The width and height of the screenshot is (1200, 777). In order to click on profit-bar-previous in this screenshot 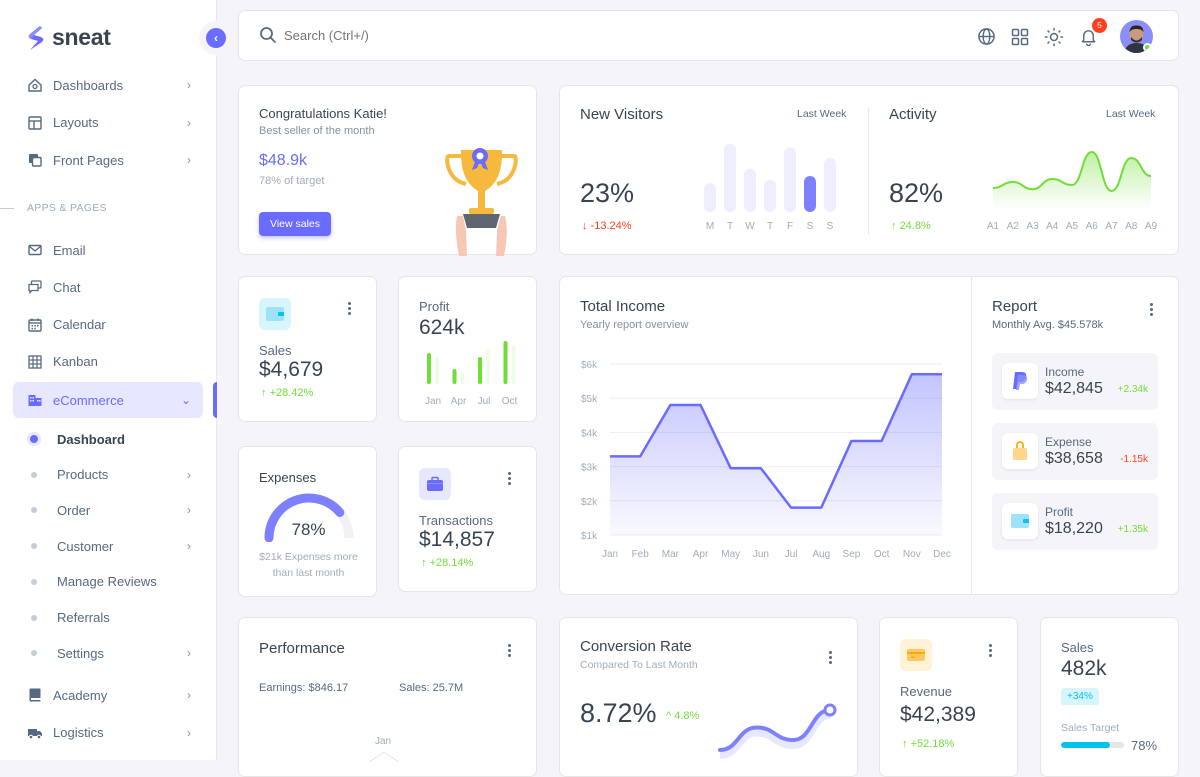, I will do `click(437, 370)`.